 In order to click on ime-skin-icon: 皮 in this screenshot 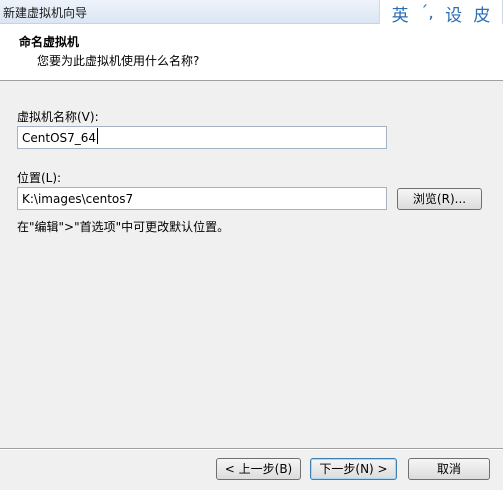, I will do `click(481, 13)`.